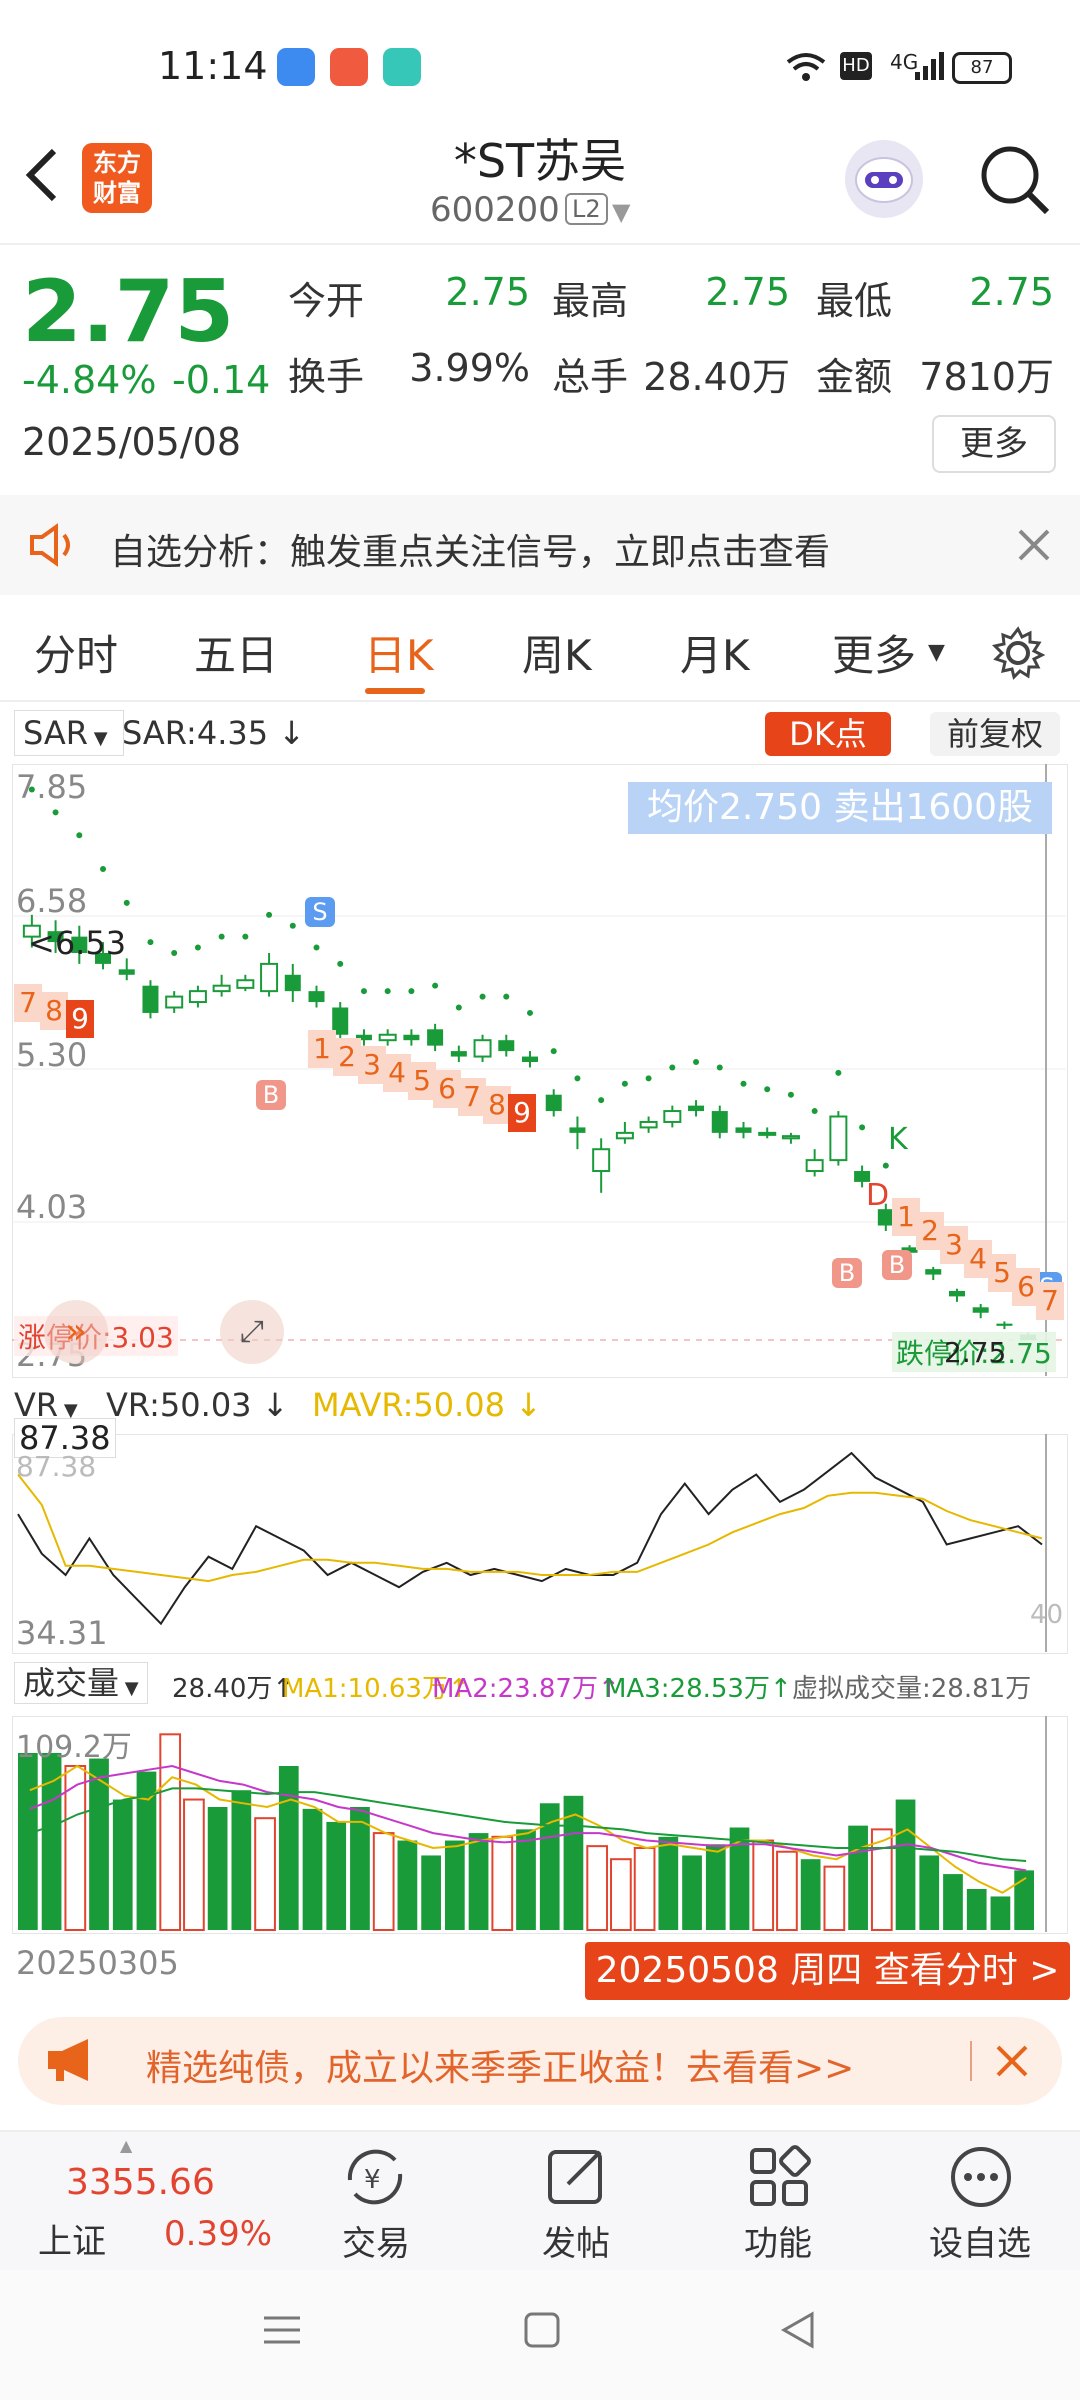  What do you see at coordinates (539, 1543) in the screenshot?
I see `vr-chart` at bounding box center [539, 1543].